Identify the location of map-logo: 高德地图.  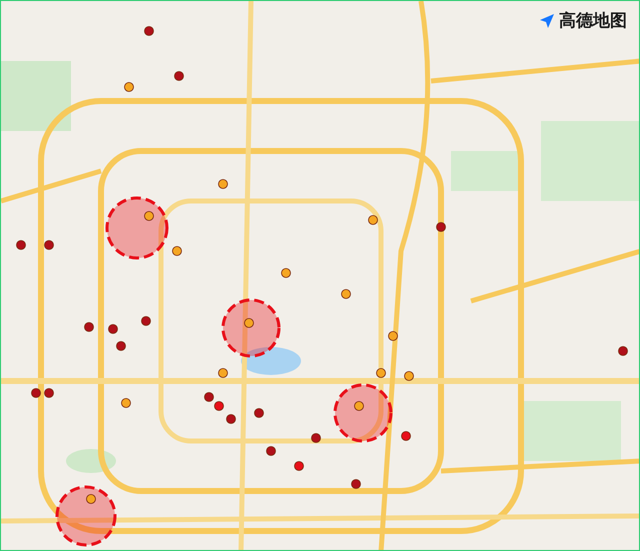
(593, 21).